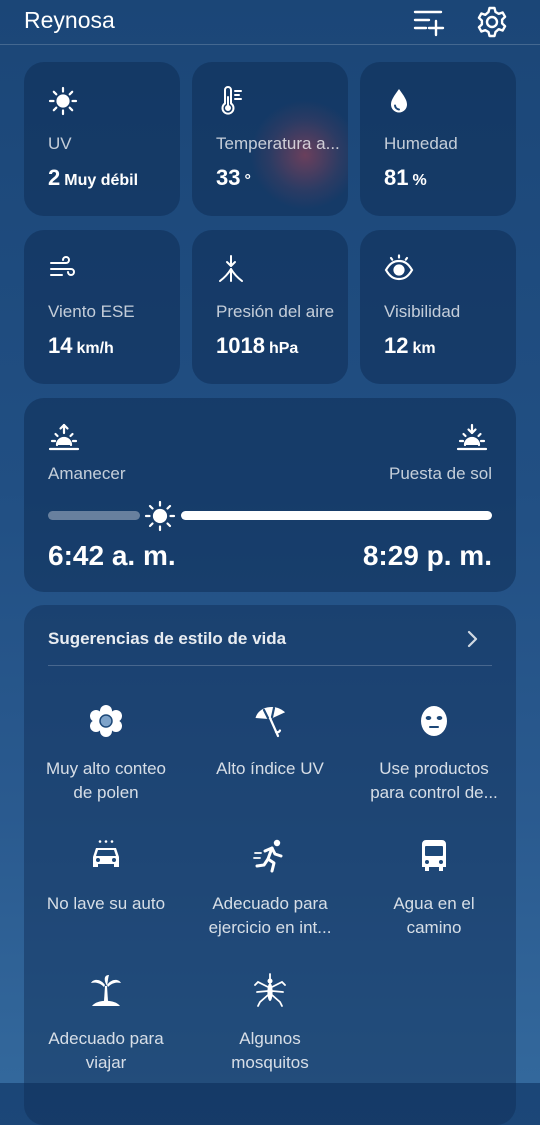  What do you see at coordinates (87, 473) in the screenshot?
I see `sunrise-label: Amanecer` at bounding box center [87, 473].